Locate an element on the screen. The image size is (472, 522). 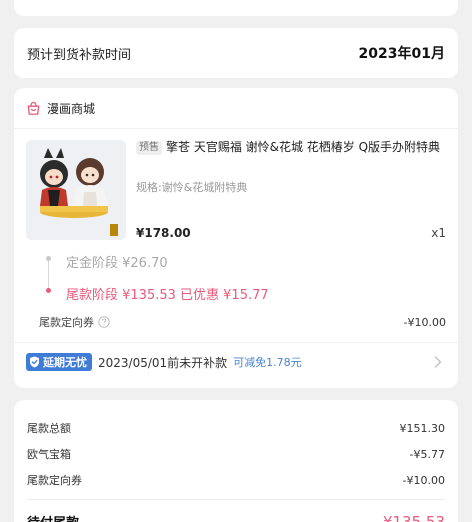
stage-connector is located at coordinates (48, 275).